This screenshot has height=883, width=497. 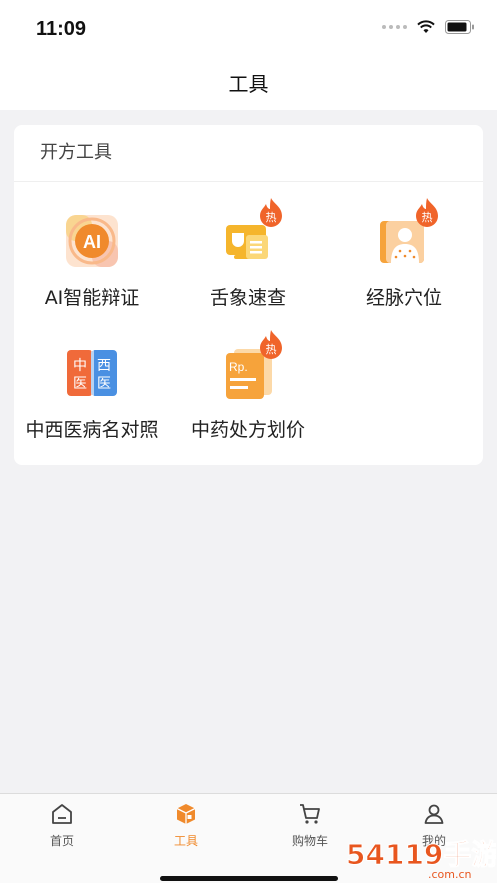 I want to click on status-icons, so click(x=428, y=27).